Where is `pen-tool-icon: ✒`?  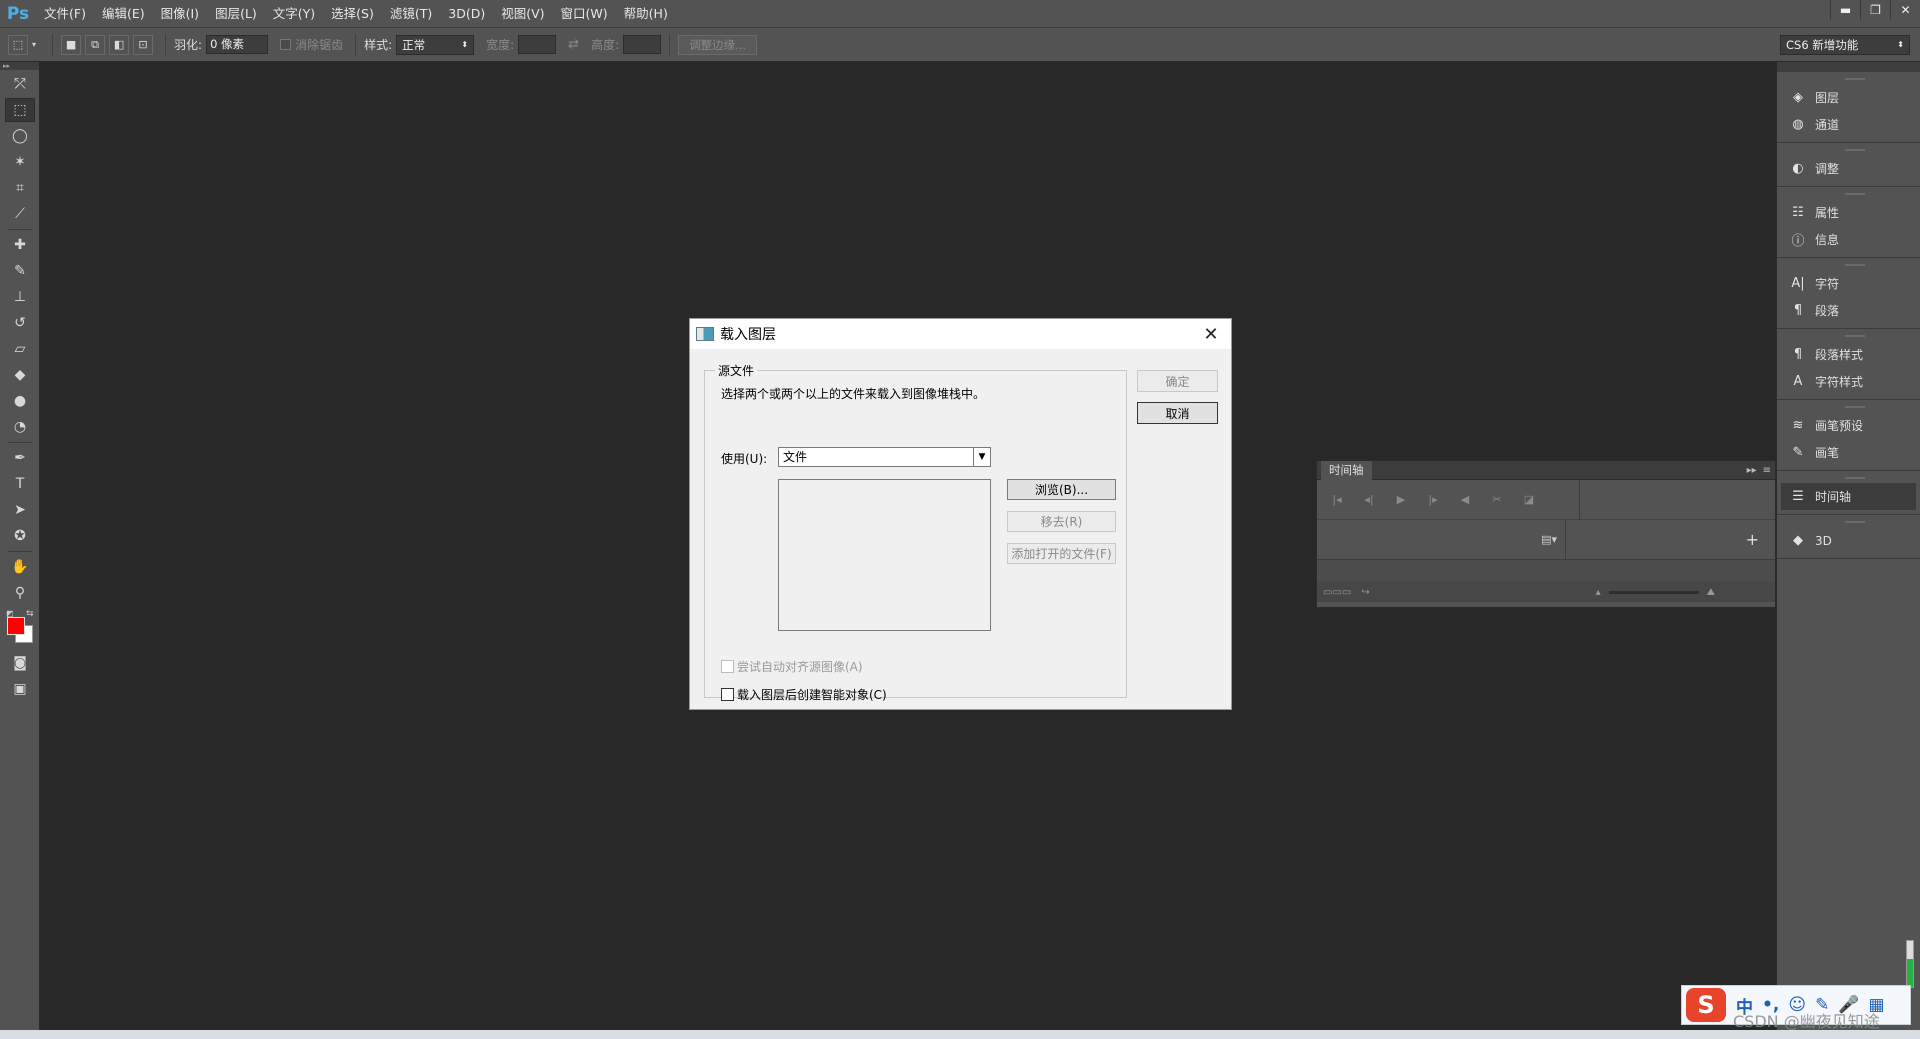
pen-tool-icon: ✒ is located at coordinates (20, 458).